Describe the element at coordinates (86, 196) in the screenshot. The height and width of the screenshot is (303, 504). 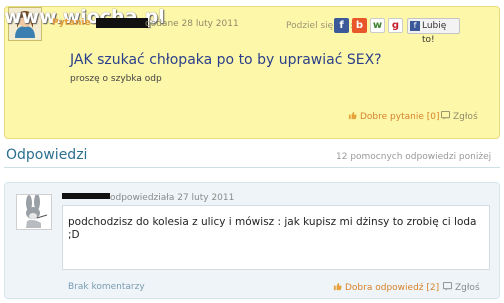
I see `redacted-answerer-name` at that location.